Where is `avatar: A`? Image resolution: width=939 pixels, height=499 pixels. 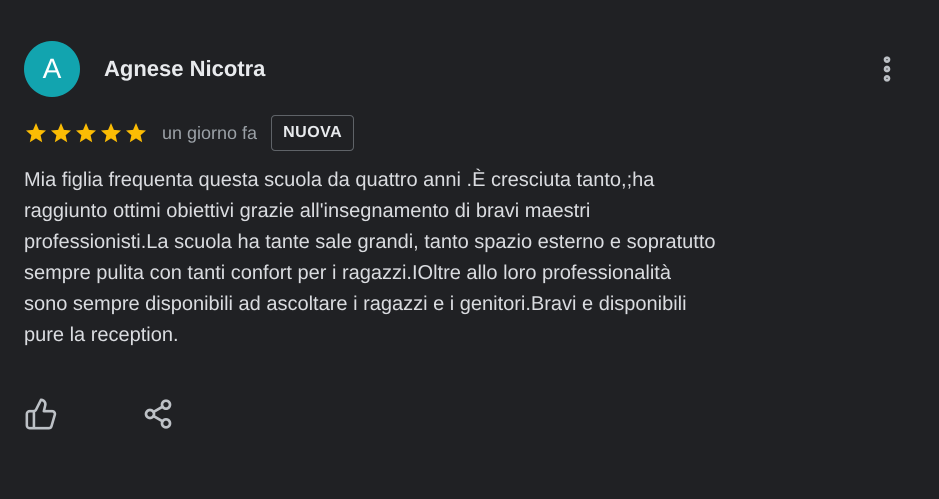
avatar: A is located at coordinates (52, 69).